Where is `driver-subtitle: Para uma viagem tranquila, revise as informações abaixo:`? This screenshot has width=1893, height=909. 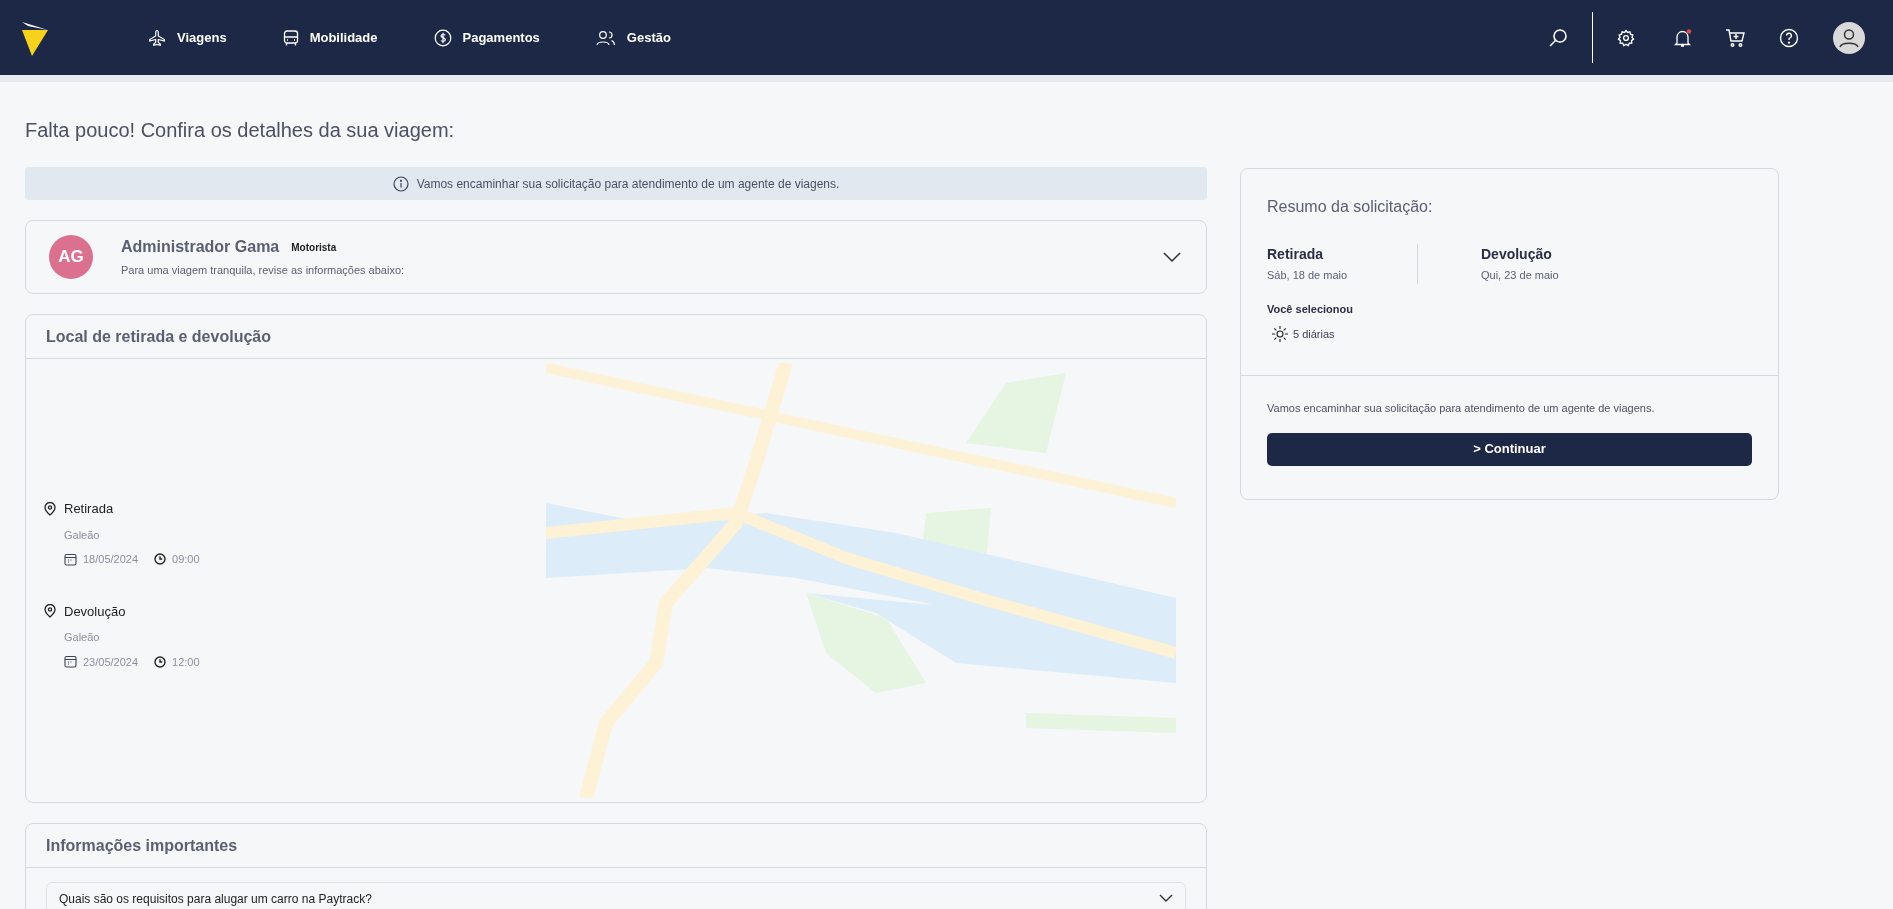
driver-subtitle: Para uma viagem tranquila, revise as informações abaixo: is located at coordinates (263, 271).